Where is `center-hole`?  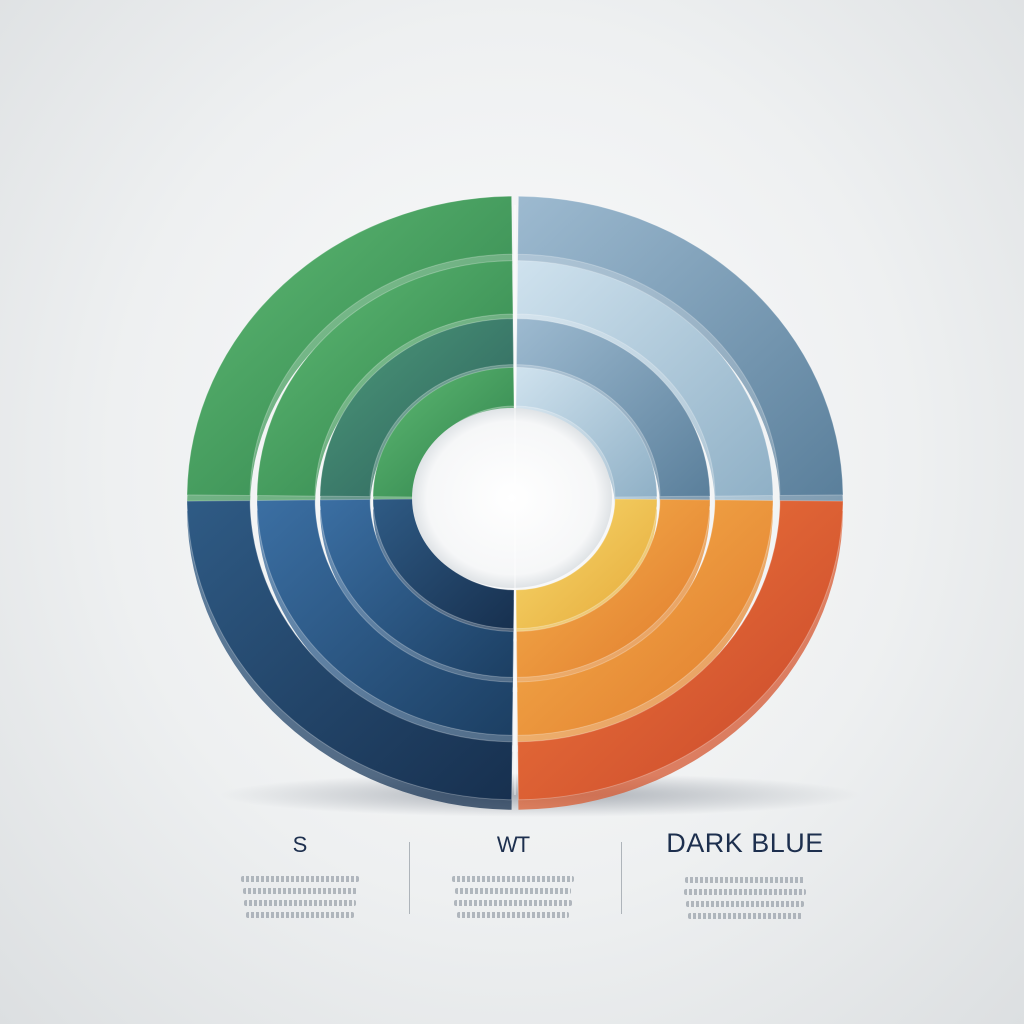
center-hole is located at coordinates (512, 498).